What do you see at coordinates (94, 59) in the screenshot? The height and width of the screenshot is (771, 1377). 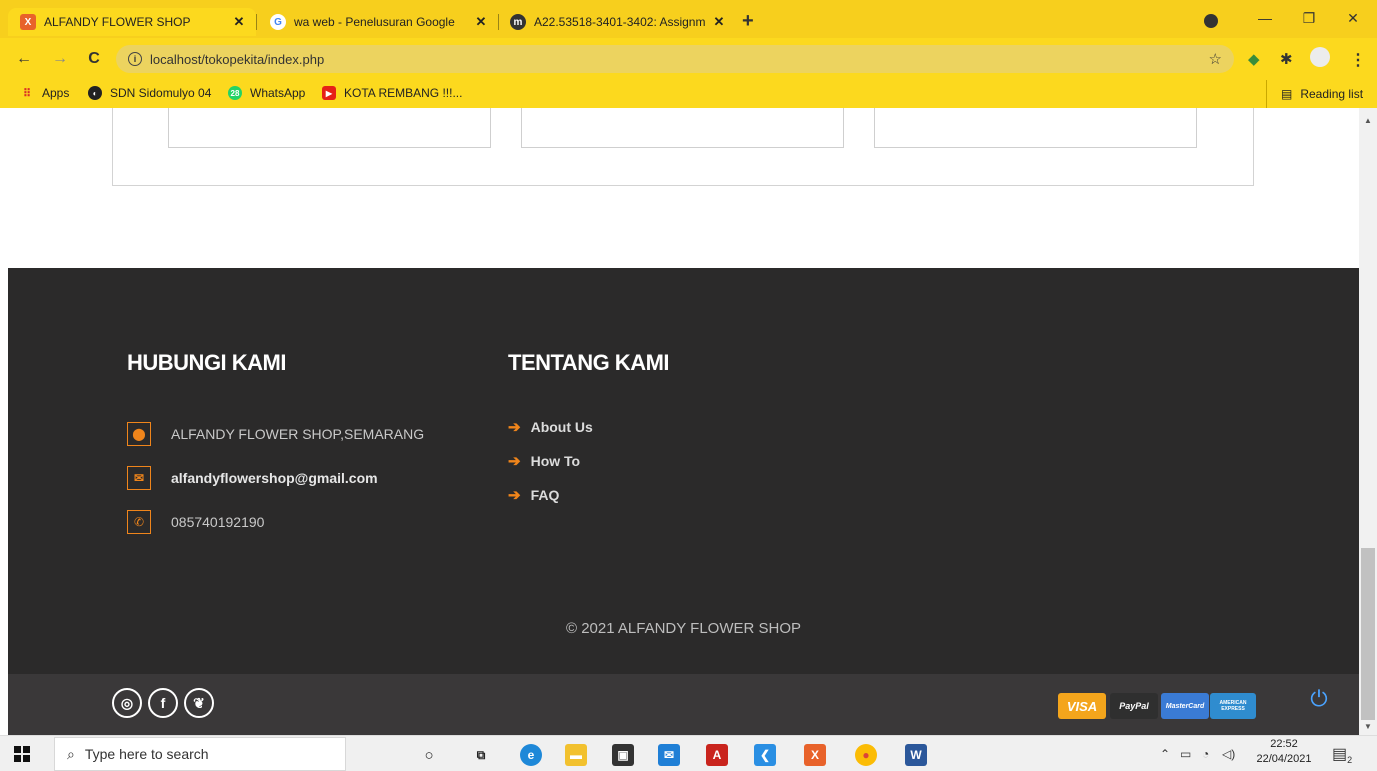 I see `reload-button: C` at bounding box center [94, 59].